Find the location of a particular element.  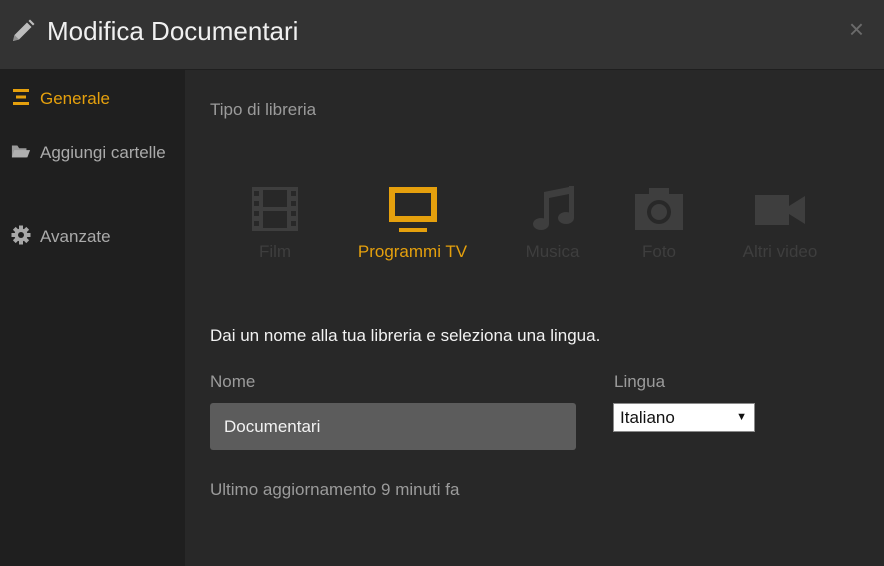

sidebar-item-generale: Generale is located at coordinates (60, 99).